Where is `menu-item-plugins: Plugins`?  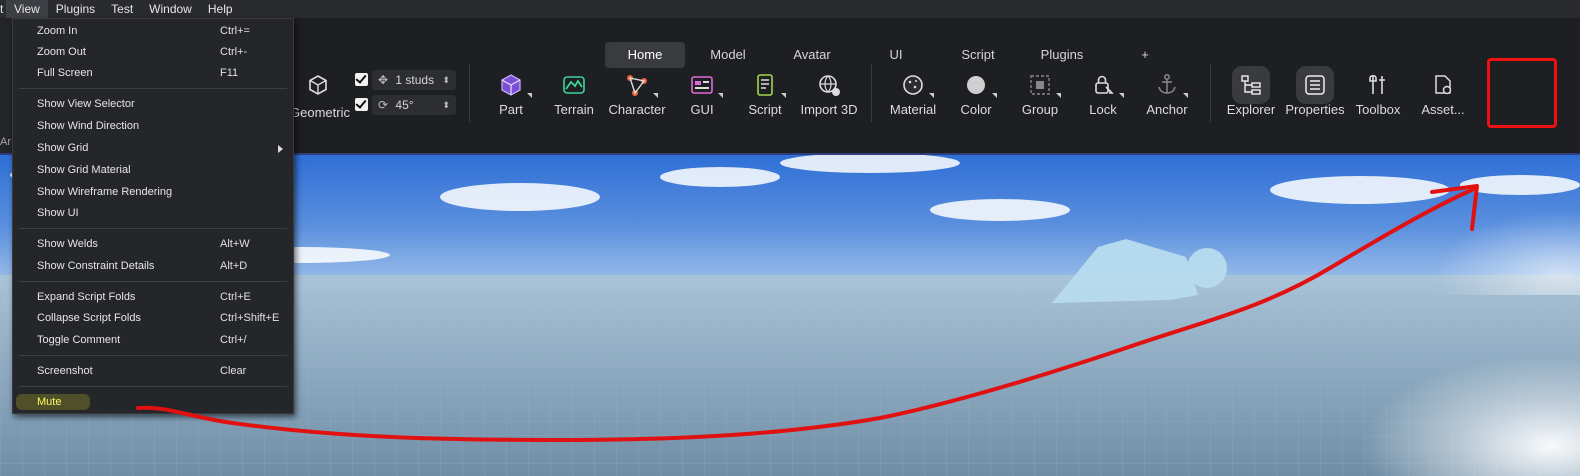 menu-item-plugins: Plugins is located at coordinates (75, 9).